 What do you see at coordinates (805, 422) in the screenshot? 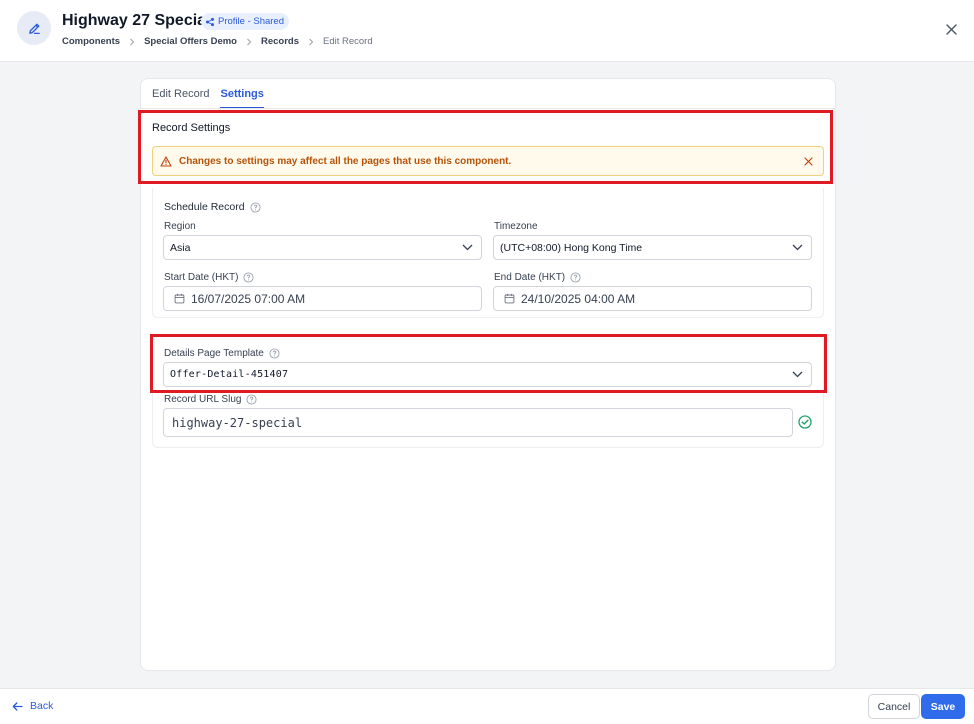
I see `check-circle-icon` at bounding box center [805, 422].